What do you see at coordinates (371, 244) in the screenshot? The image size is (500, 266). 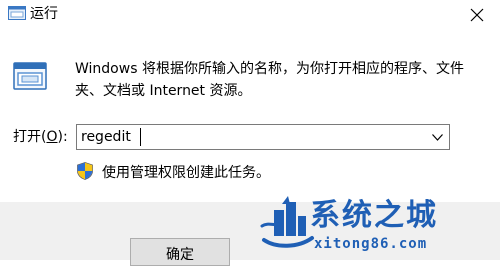 I see `watermark-url: xitong86.com` at bounding box center [371, 244].